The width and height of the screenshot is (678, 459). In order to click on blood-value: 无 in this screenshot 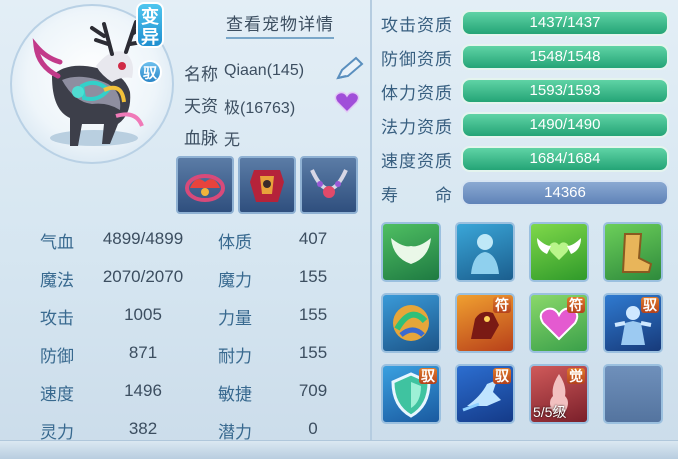, I will do `click(232, 140)`.